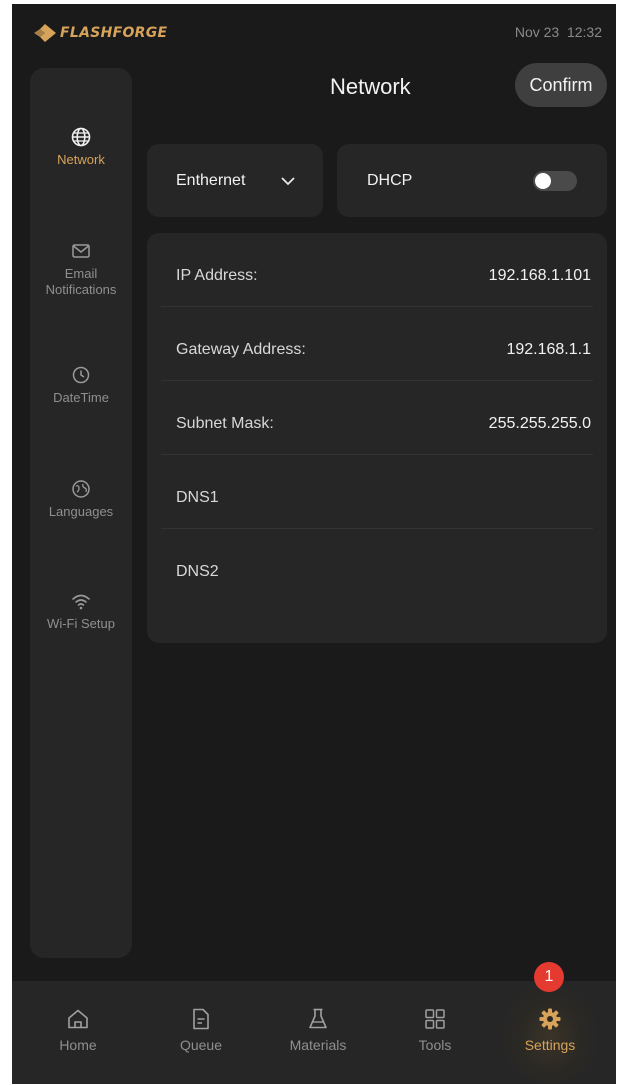 This screenshot has height=1085, width=622. Describe the element at coordinates (81, 623) in the screenshot. I see `sidebar-item-label: Wi-Fi Setup` at that location.